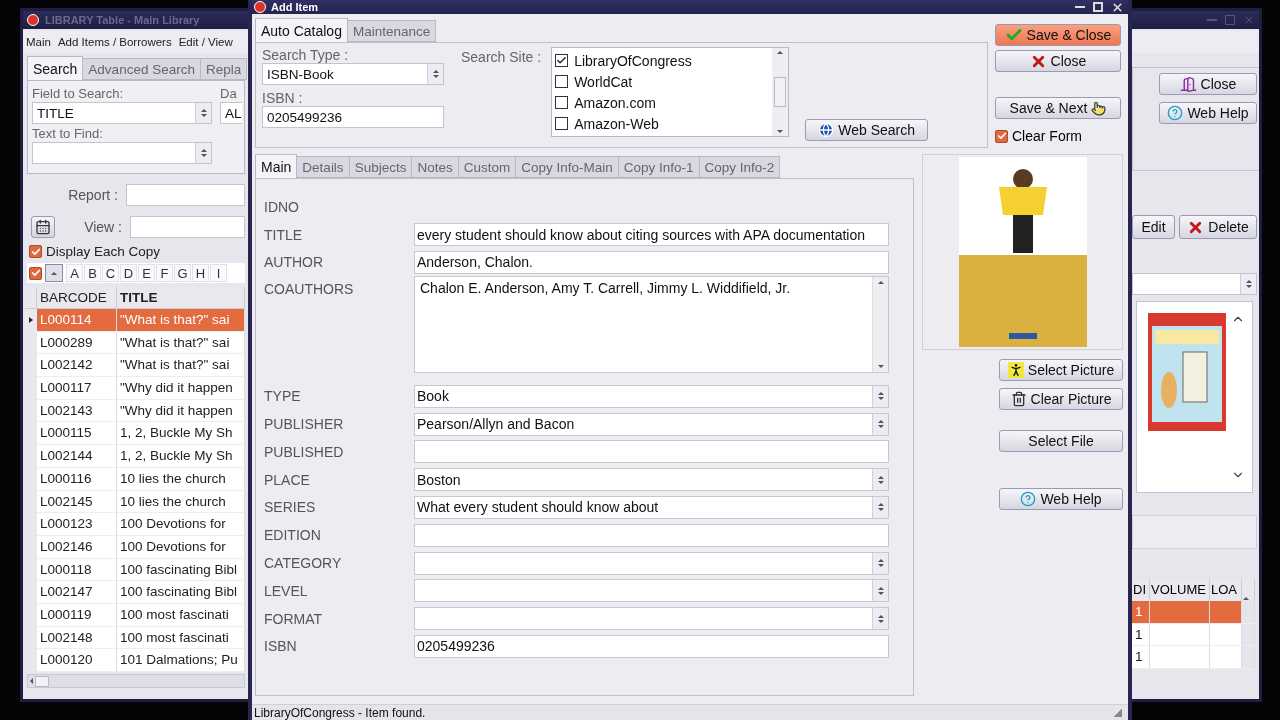 The height and width of the screenshot is (720, 1280). I want to click on table-cell: L002148, so click(77, 638).